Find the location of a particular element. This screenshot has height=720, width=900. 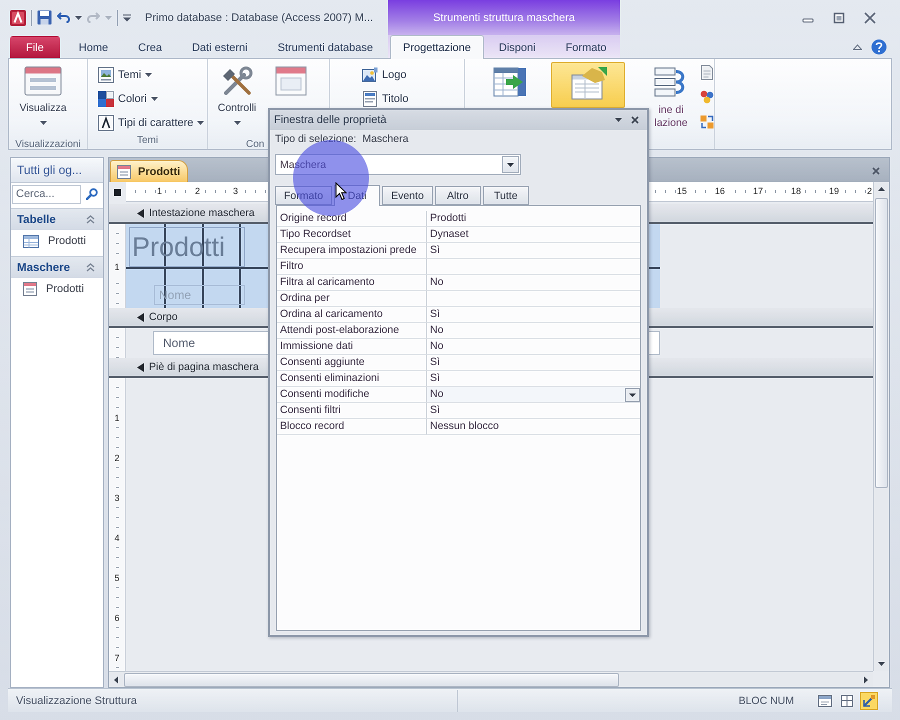

property-name: Consenti eliminazioni is located at coordinates (352, 379).